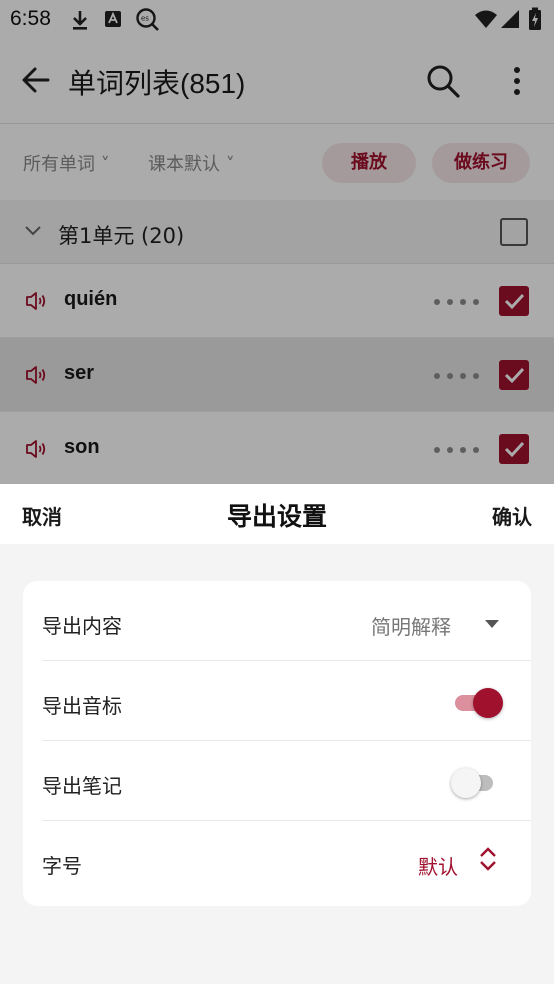 The height and width of the screenshot is (984, 554). What do you see at coordinates (438, 865) in the screenshot?
I see `font-size-value: 默认` at bounding box center [438, 865].